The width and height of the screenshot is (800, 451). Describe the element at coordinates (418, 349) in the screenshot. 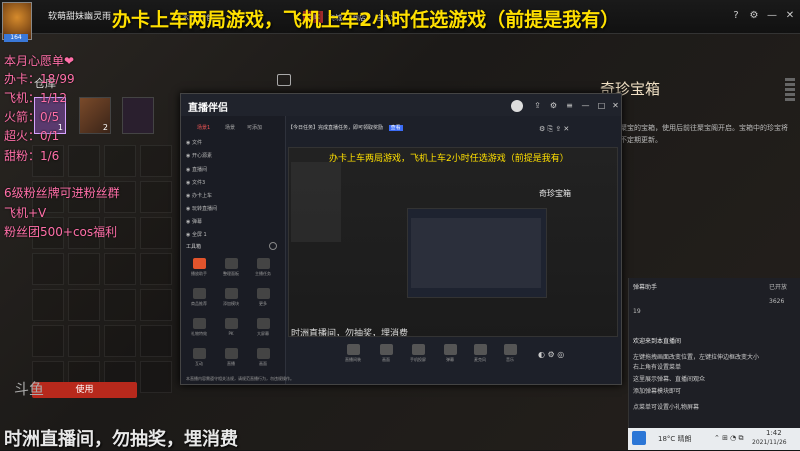

I see `phone-cast-icon` at that location.